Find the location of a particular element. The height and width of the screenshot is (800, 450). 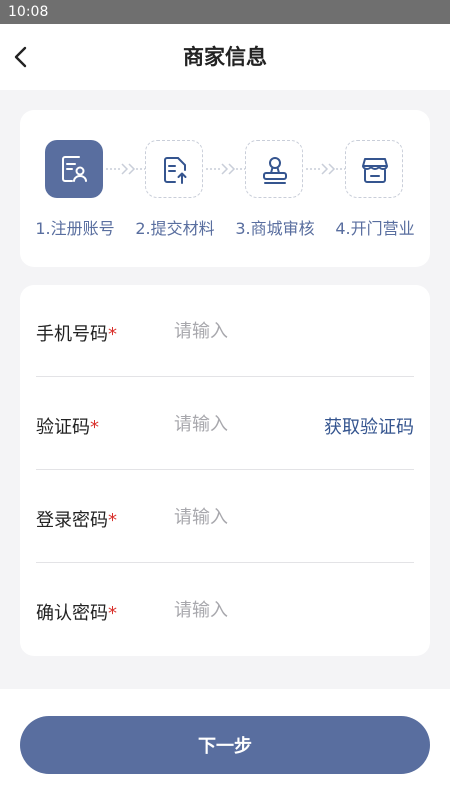

confirm-password-label: 确认密码* is located at coordinates (76, 612).